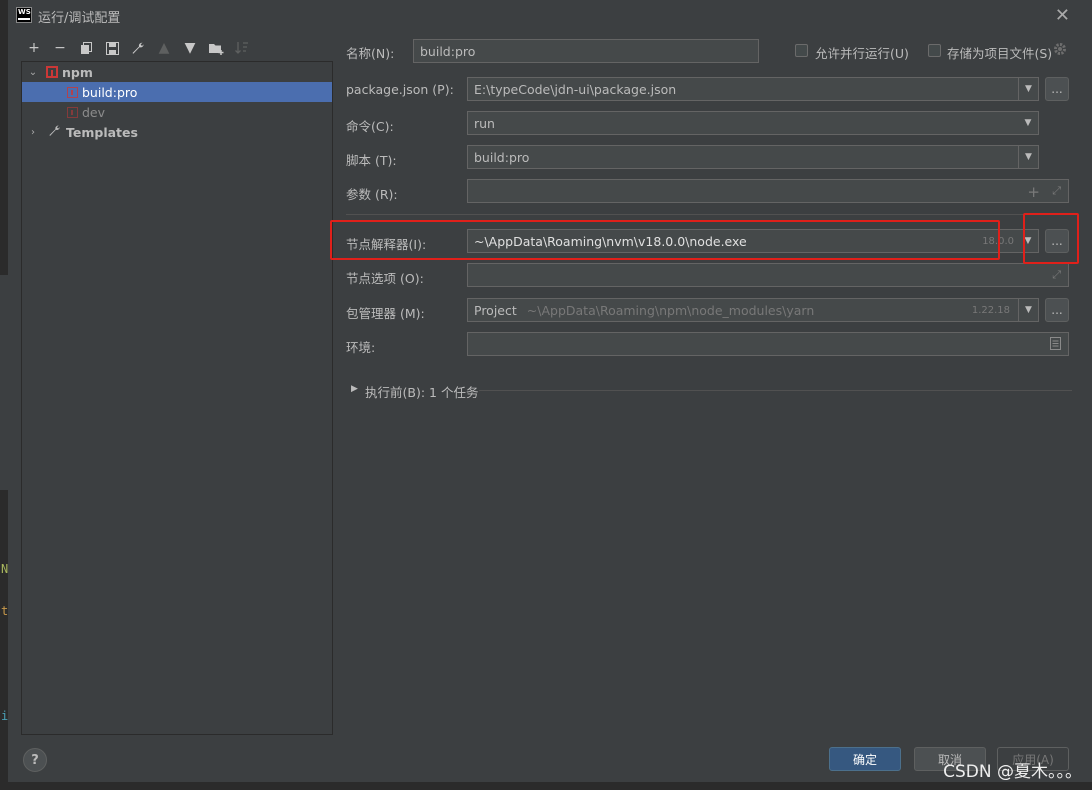 Image resolution: width=1092 pixels, height=790 pixels. Describe the element at coordinates (495, 310) in the screenshot. I see `package-manager-project: Project` at that location.